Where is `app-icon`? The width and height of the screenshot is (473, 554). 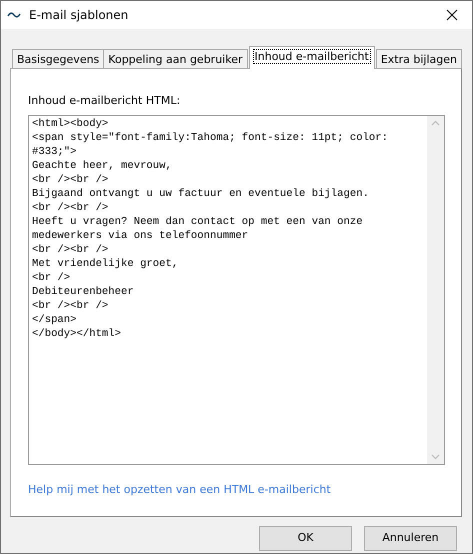 app-icon is located at coordinates (14, 15).